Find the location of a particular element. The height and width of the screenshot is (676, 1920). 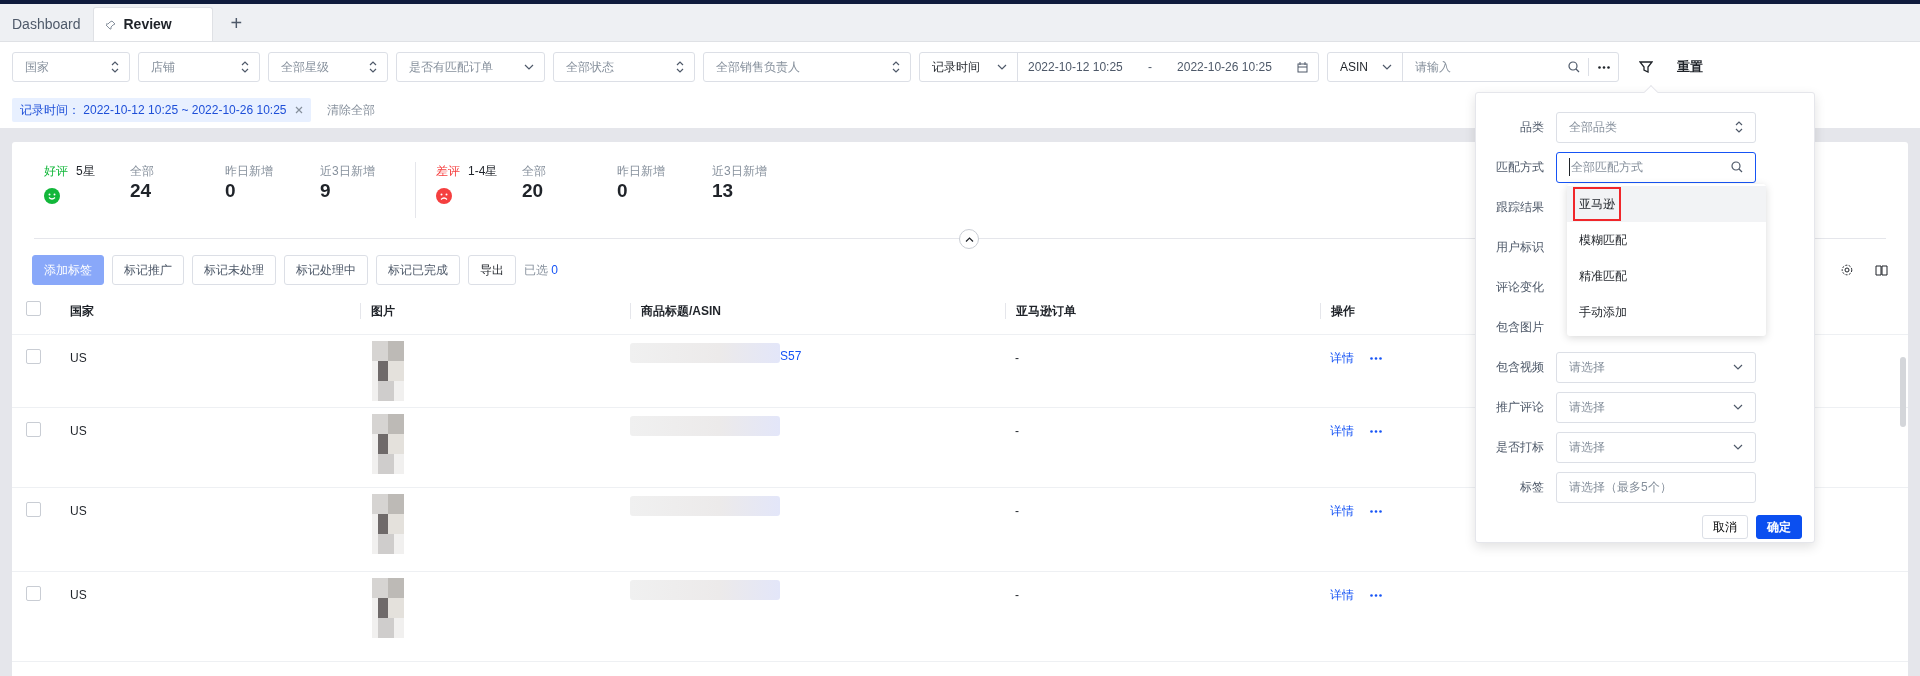

action-button: 标记未处理 is located at coordinates (234, 270).